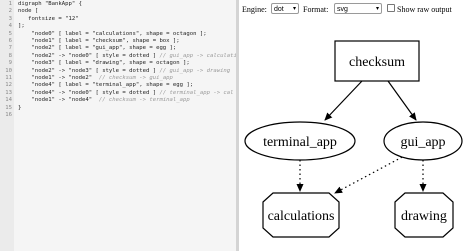 This screenshot has height=251, width=474. I want to click on line-number: 13, so click(8, 92).